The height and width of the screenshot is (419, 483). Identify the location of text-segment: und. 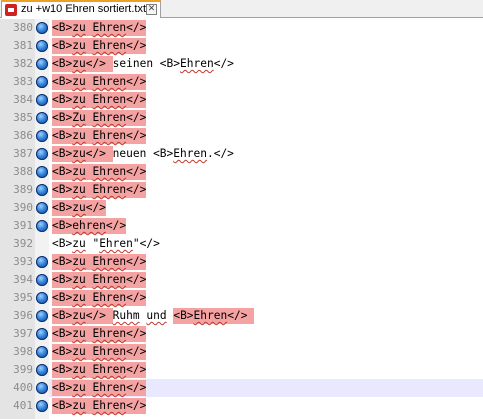
(156, 315).